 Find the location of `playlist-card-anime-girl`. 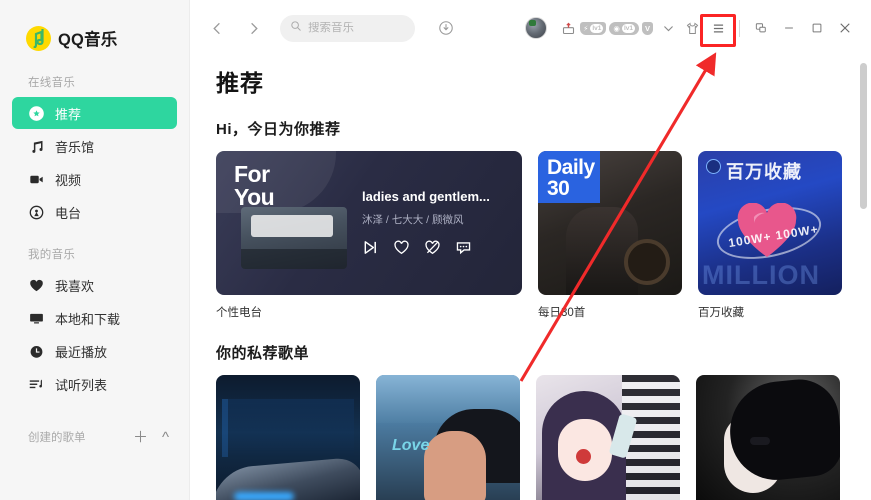

playlist-card-anime-girl is located at coordinates (608, 437).